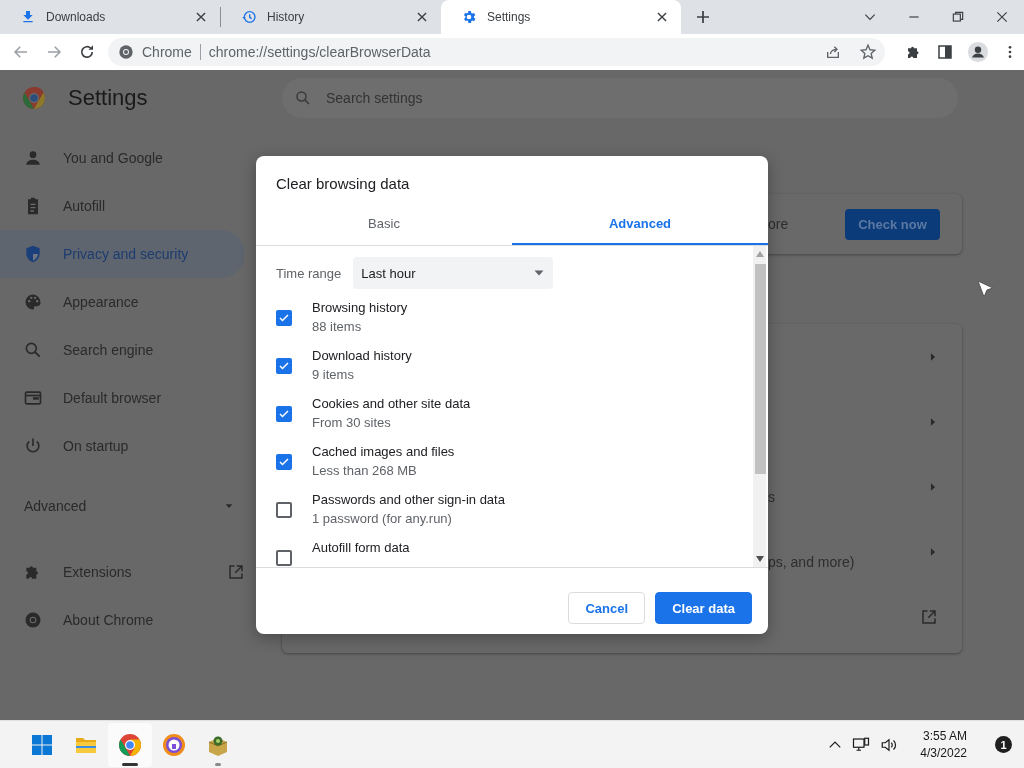 This screenshot has width=1024, height=768. What do you see at coordinates (122, 572) in the screenshot?
I see `sidebar-link: Extensions` at bounding box center [122, 572].